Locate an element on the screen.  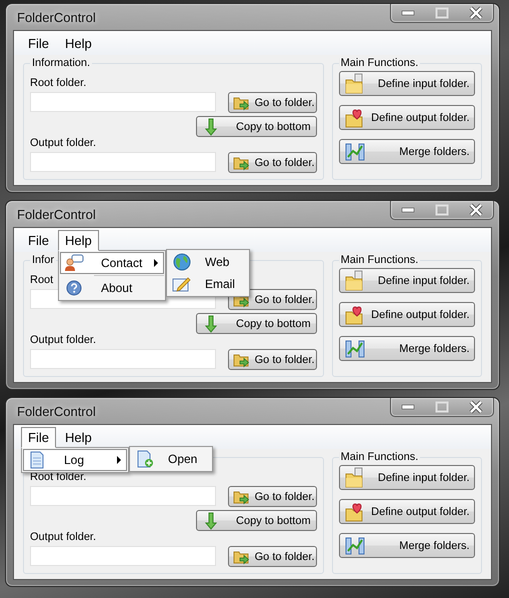
pencil-note-icon is located at coordinates (182, 284).